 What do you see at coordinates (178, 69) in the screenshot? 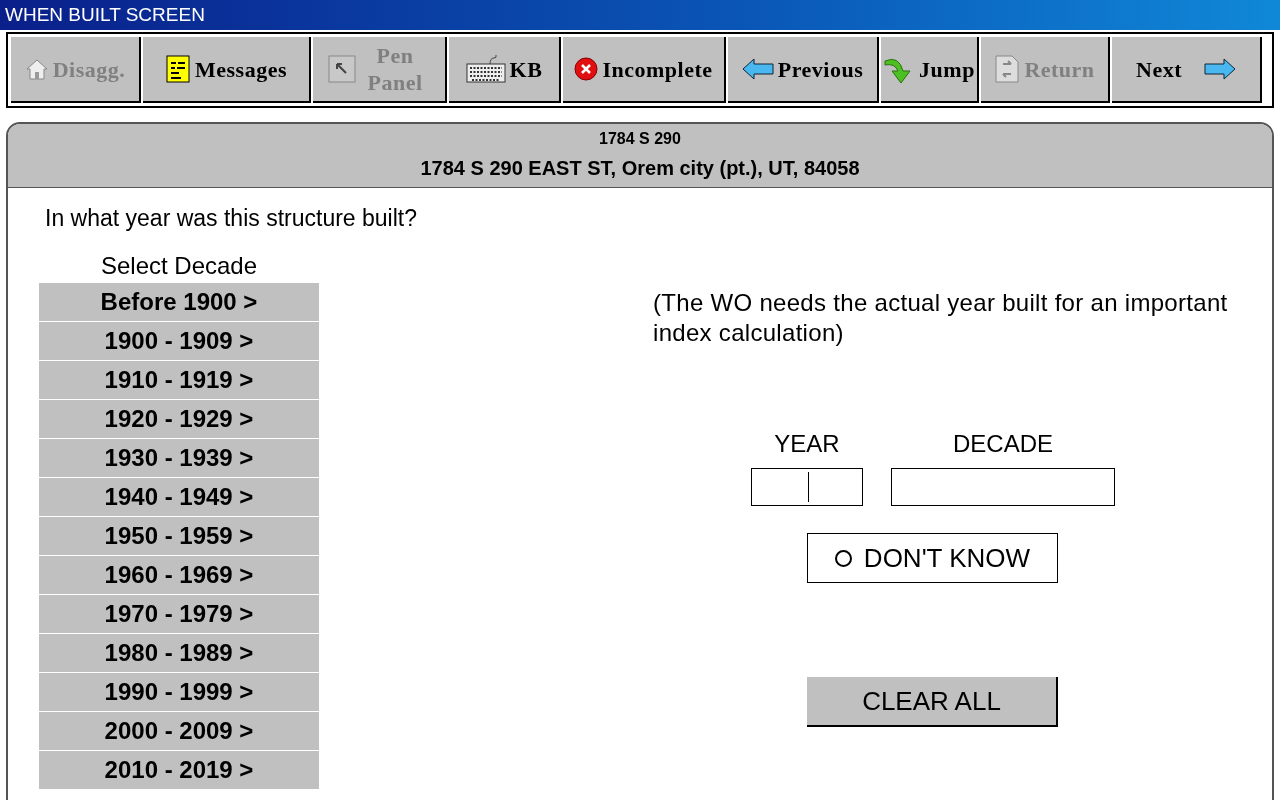
I see `notepad-icon` at bounding box center [178, 69].